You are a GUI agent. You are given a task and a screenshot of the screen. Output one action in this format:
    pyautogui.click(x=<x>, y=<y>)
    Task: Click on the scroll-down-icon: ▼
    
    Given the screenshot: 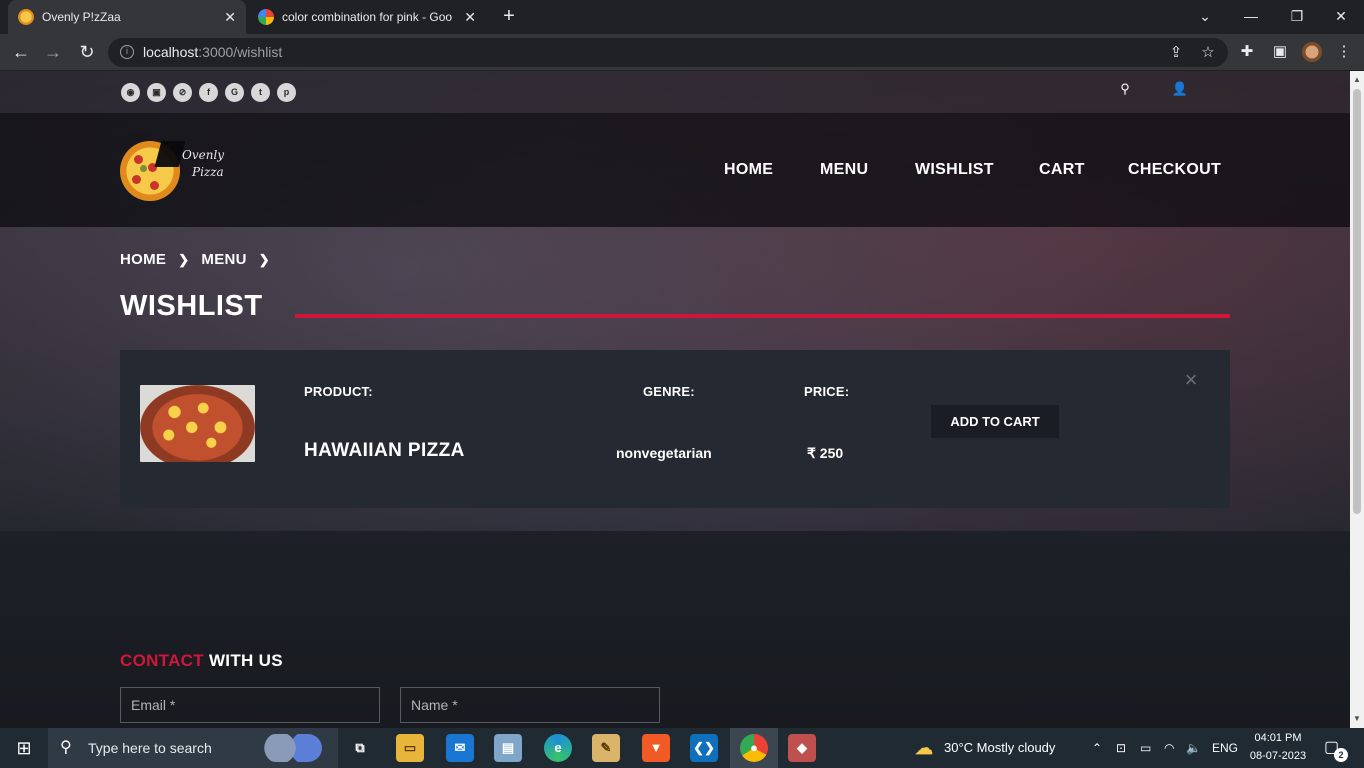 What is the action you would take?
    pyautogui.click(x=1357, y=719)
    